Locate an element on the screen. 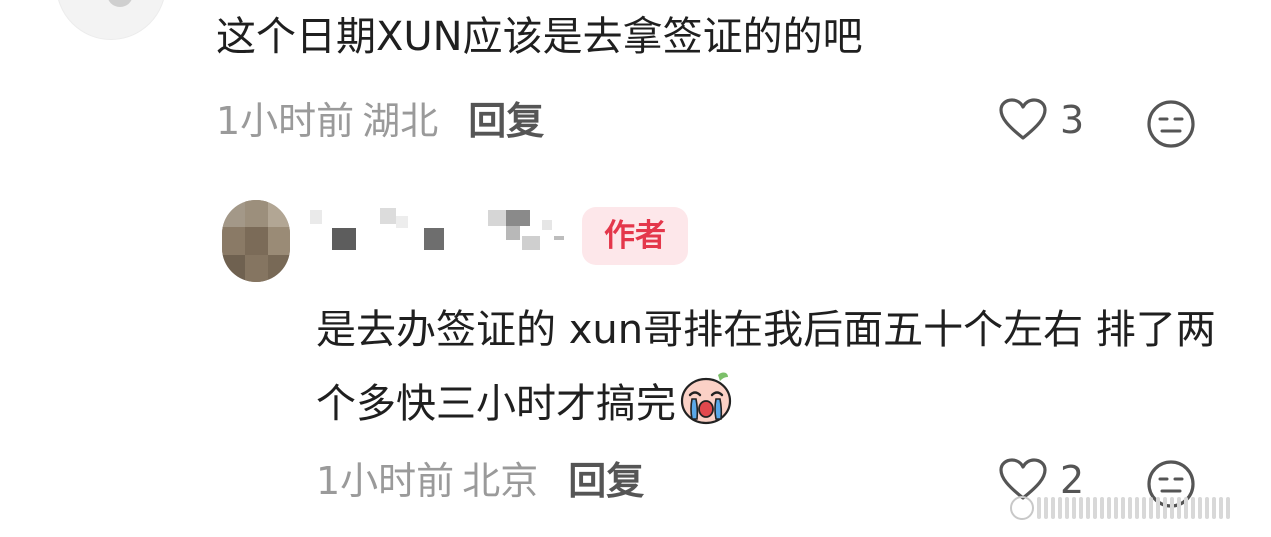  avatar-glyph is located at coordinates (120, 3).